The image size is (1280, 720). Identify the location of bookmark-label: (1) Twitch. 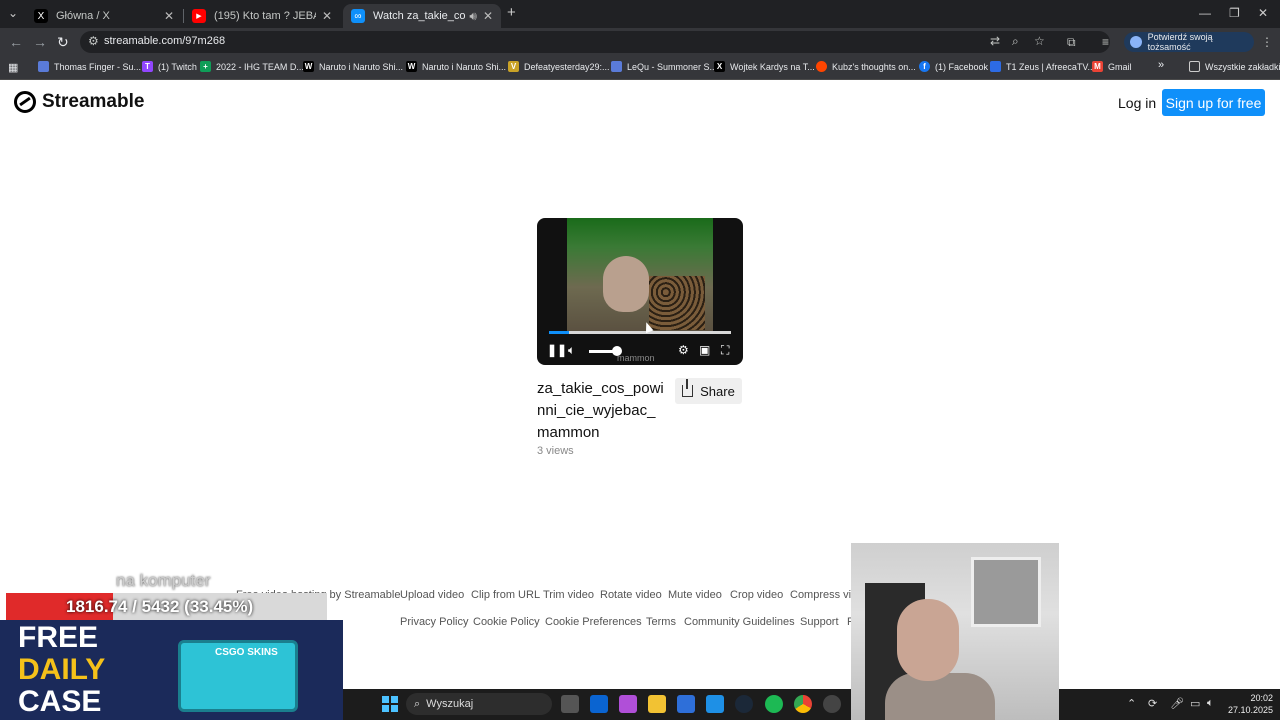
(177, 66).